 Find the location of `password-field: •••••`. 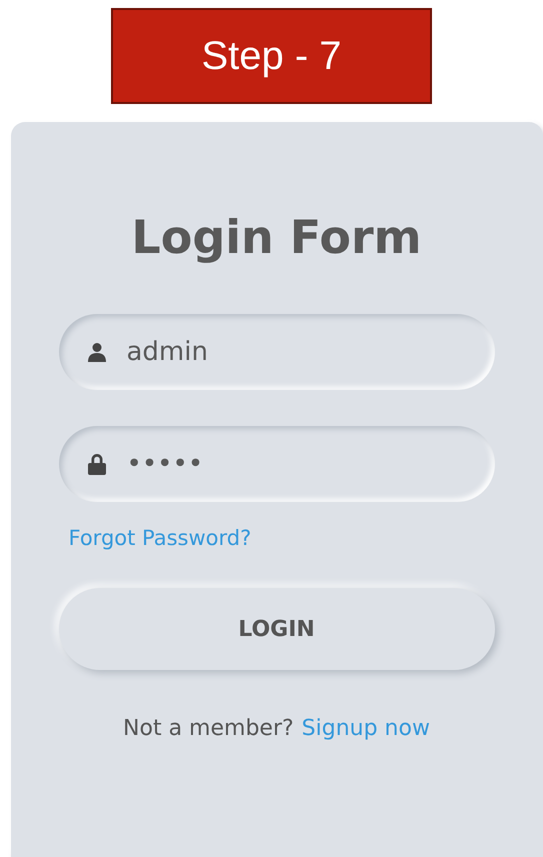

password-field: ••••• is located at coordinates (276, 464).